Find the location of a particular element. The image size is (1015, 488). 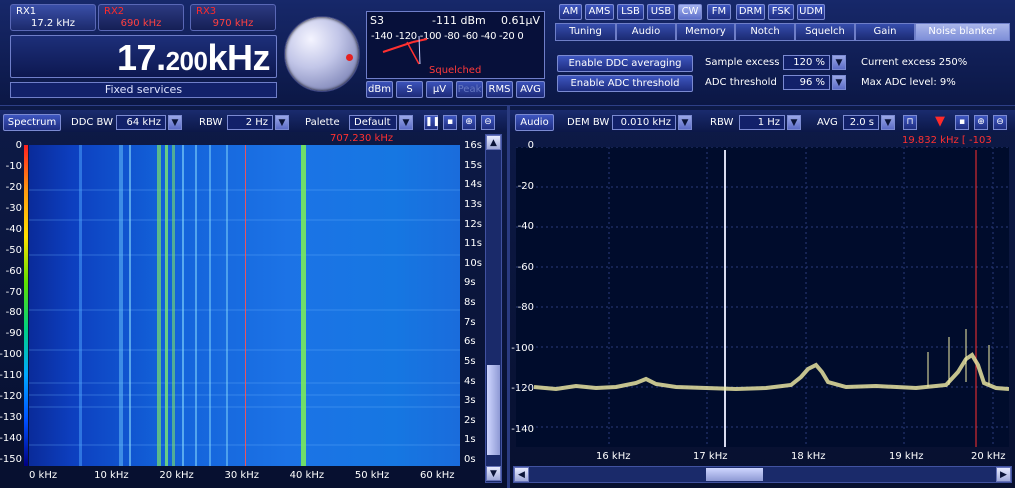

spectrum-button: Spectrum is located at coordinates (32, 122).